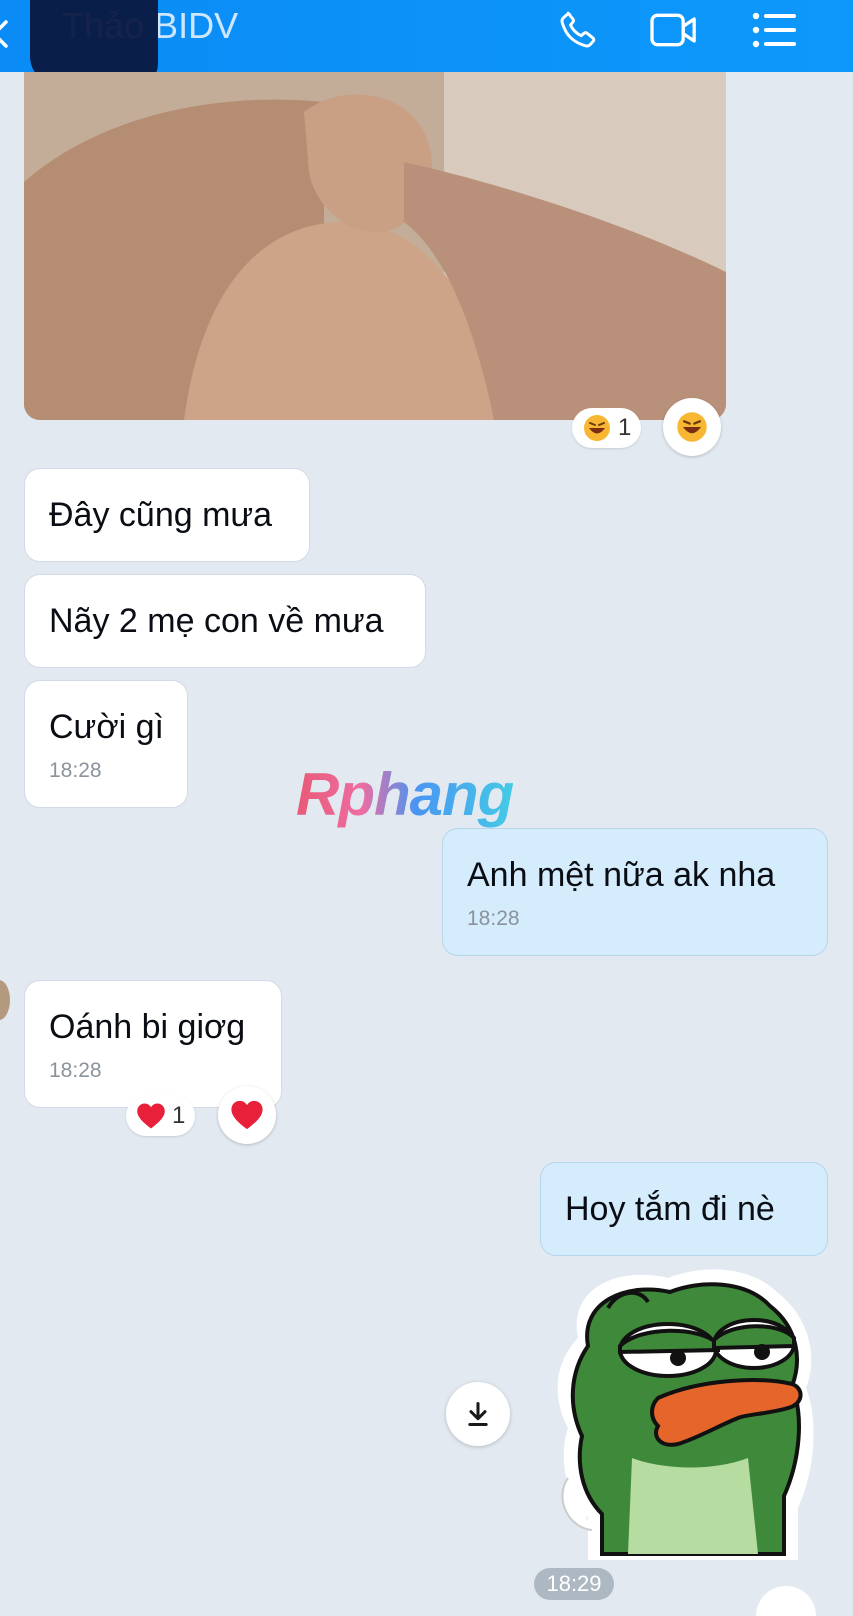 This screenshot has height=1616, width=853. Describe the element at coordinates (670, 1209) in the screenshot. I see `message-text: Hoy tắm đi nè` at that location.